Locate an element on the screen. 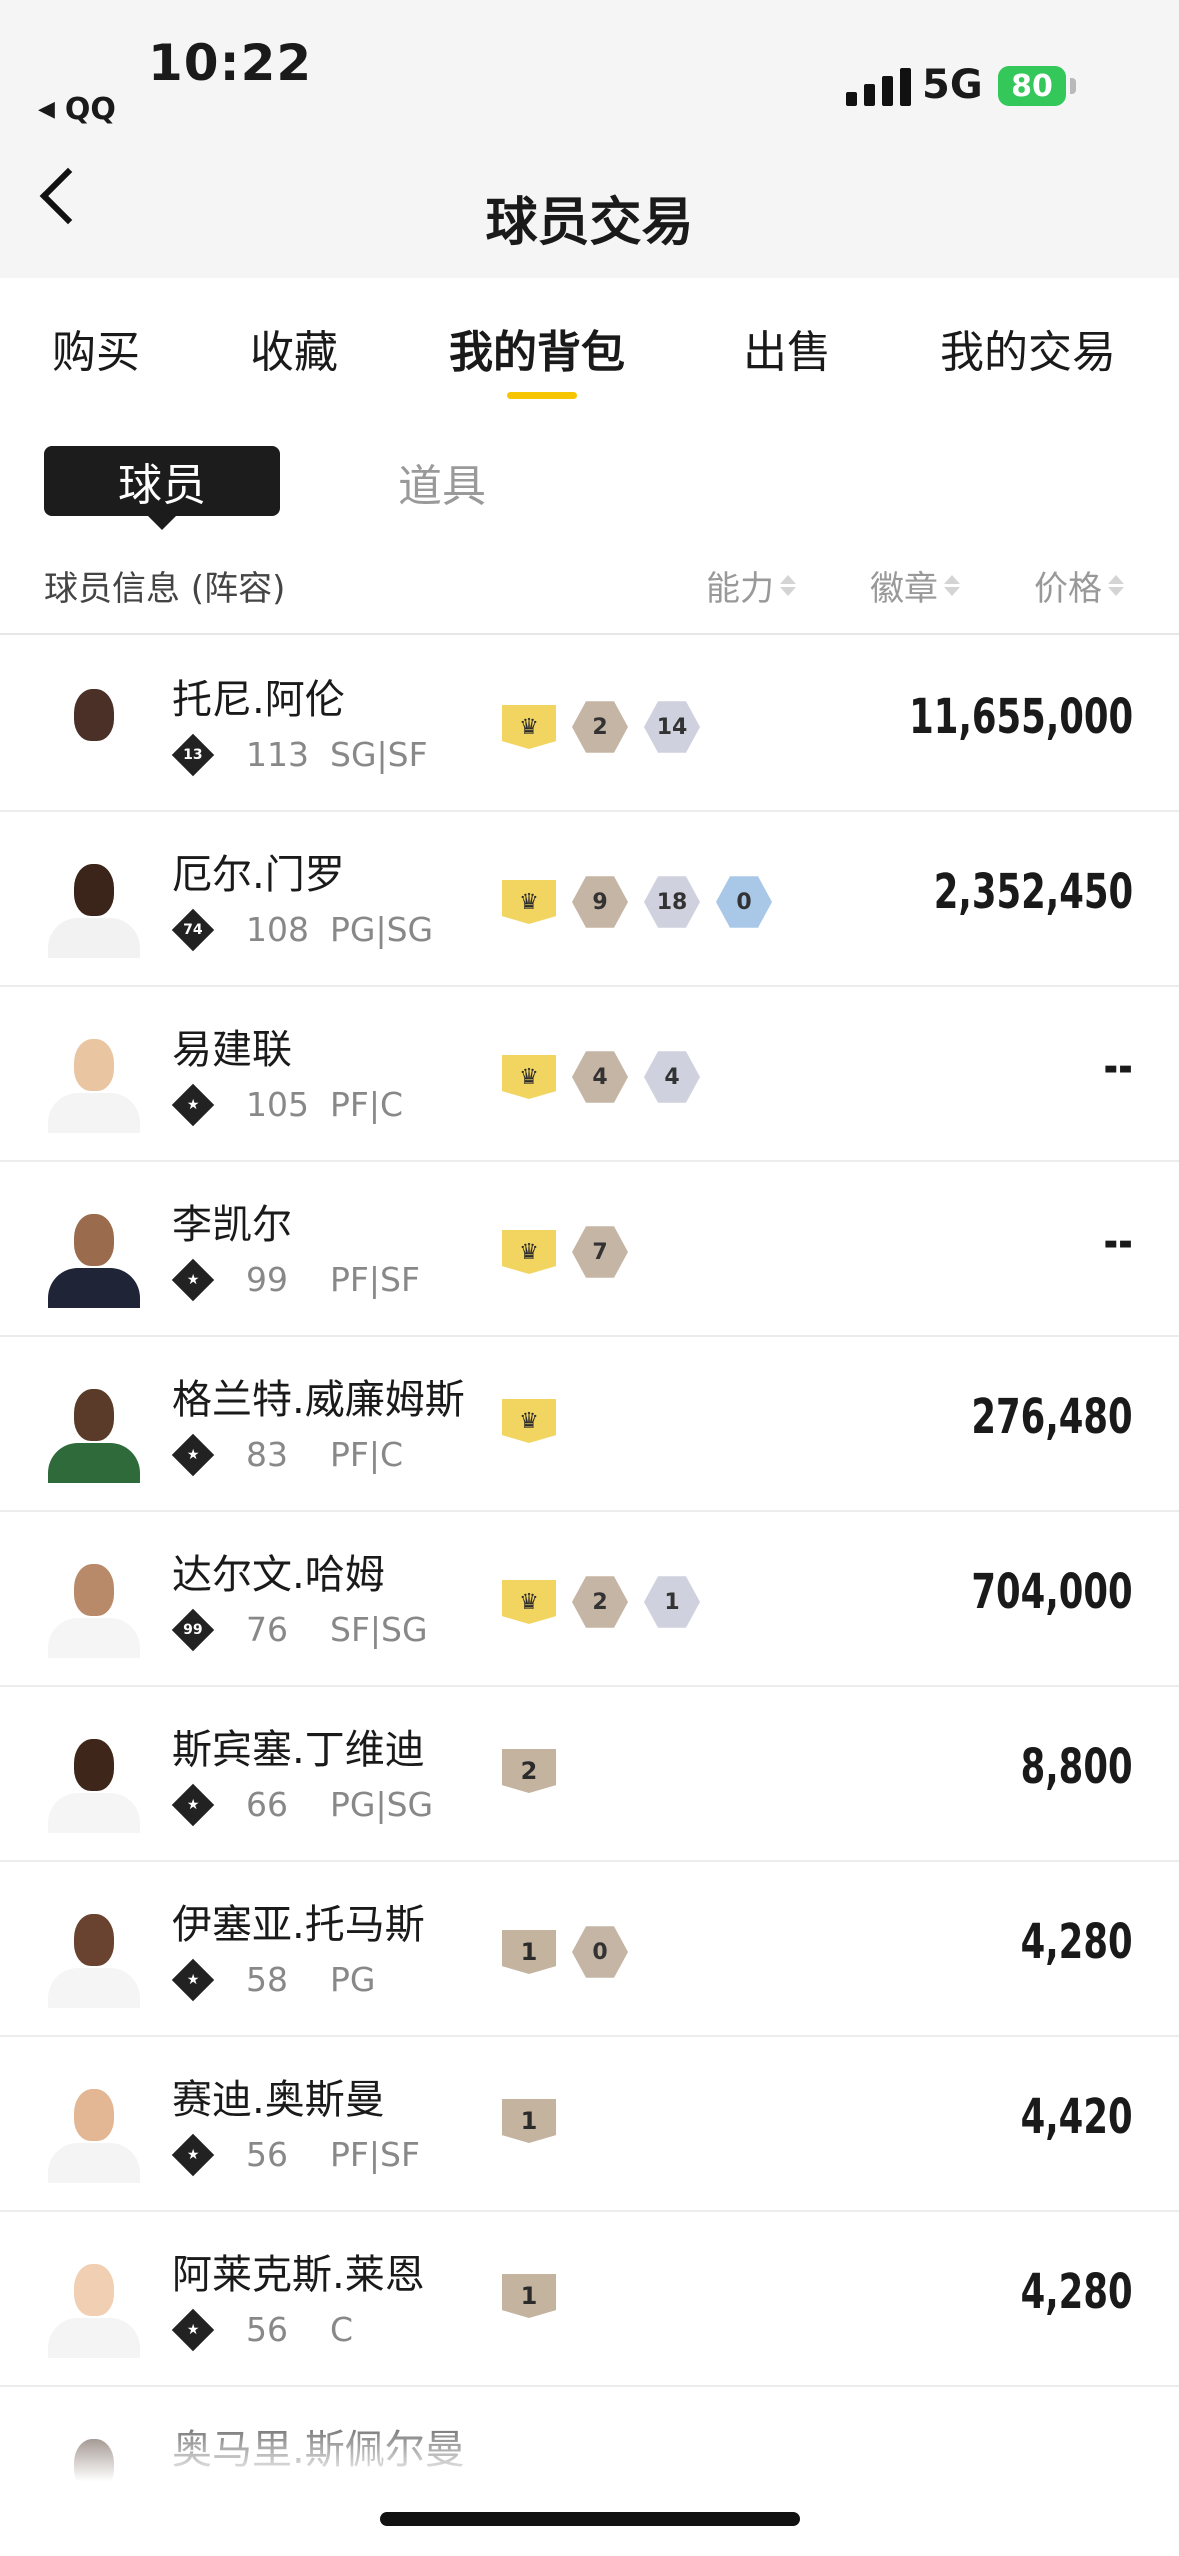 The height and width of the screenshot is (2556, 1179). badge-count-hex: 18 is located at coordinates (672, 902).